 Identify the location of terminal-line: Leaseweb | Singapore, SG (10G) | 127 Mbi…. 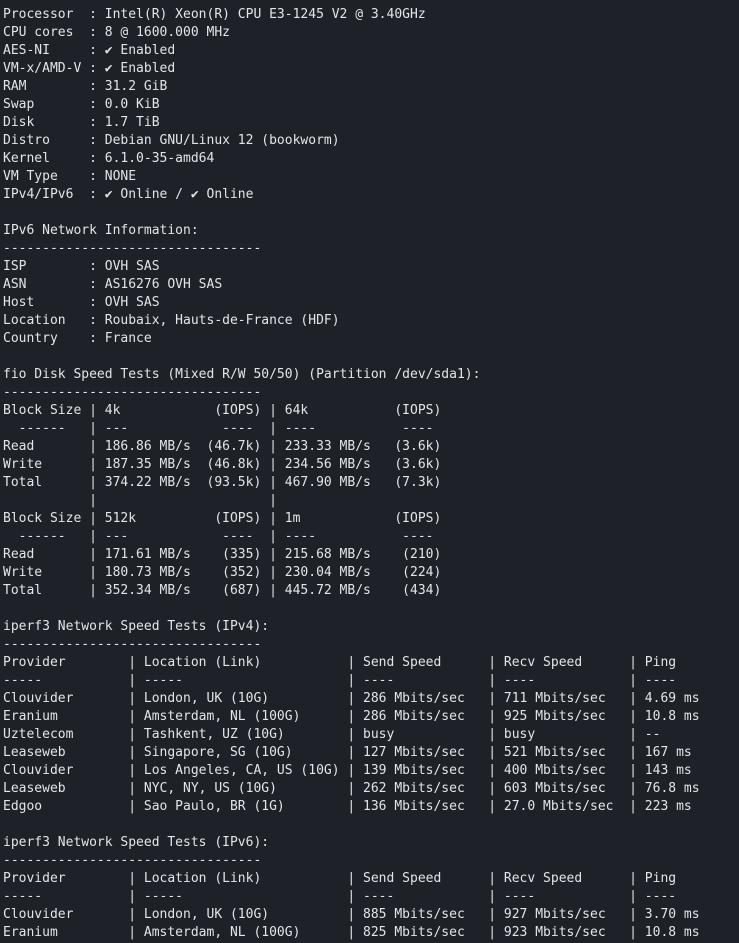
(347, 752).